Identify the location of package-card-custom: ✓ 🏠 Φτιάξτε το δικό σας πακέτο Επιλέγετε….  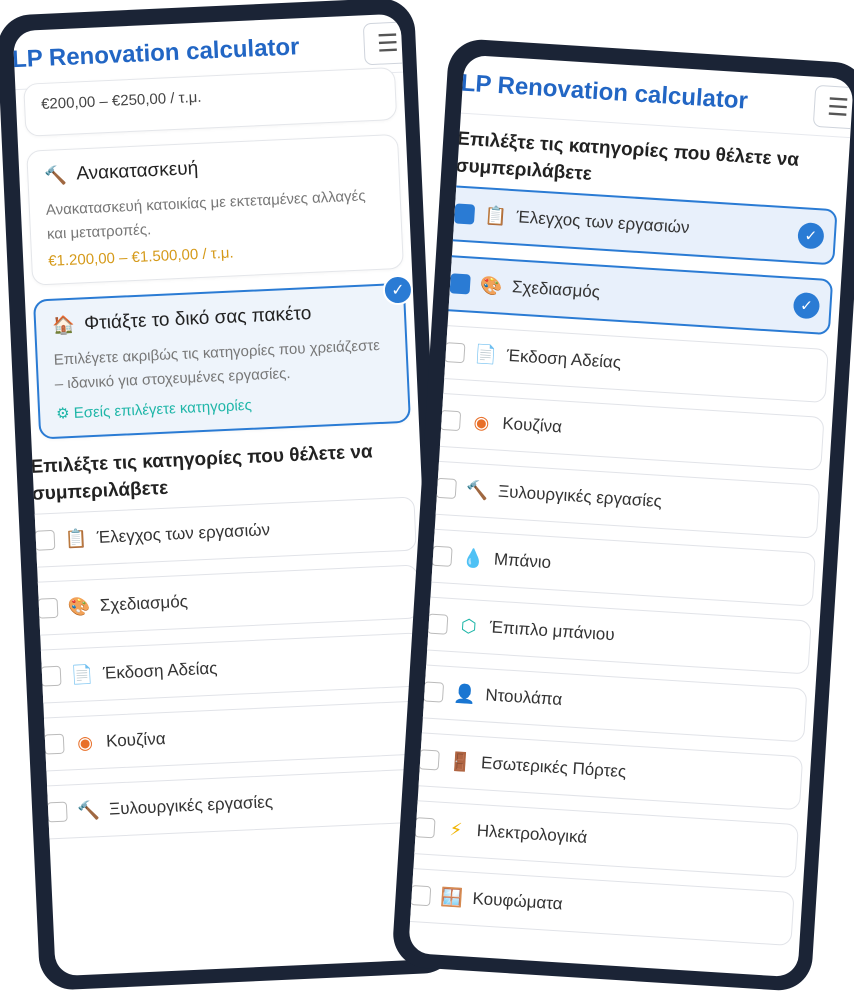
(223, 357).